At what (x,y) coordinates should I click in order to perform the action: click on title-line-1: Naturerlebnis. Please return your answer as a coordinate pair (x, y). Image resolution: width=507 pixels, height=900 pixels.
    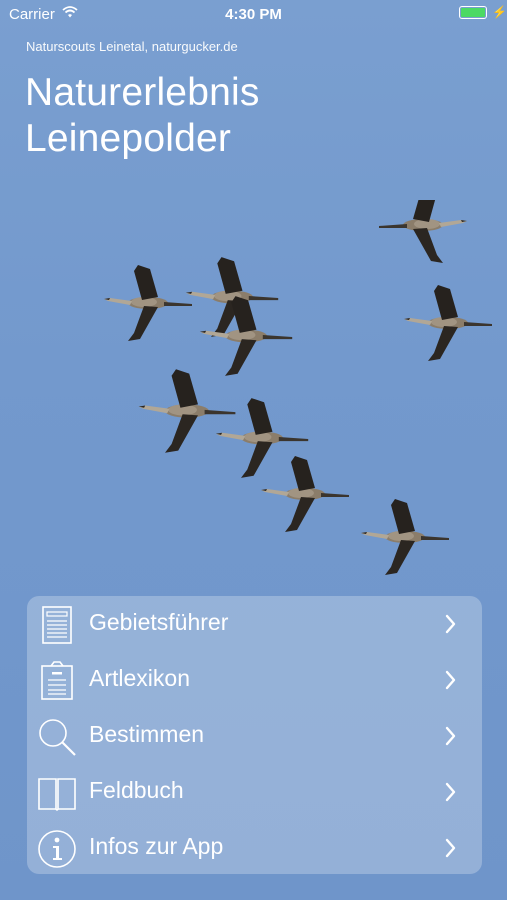
    Looking at the image, I should click on (142, 92).